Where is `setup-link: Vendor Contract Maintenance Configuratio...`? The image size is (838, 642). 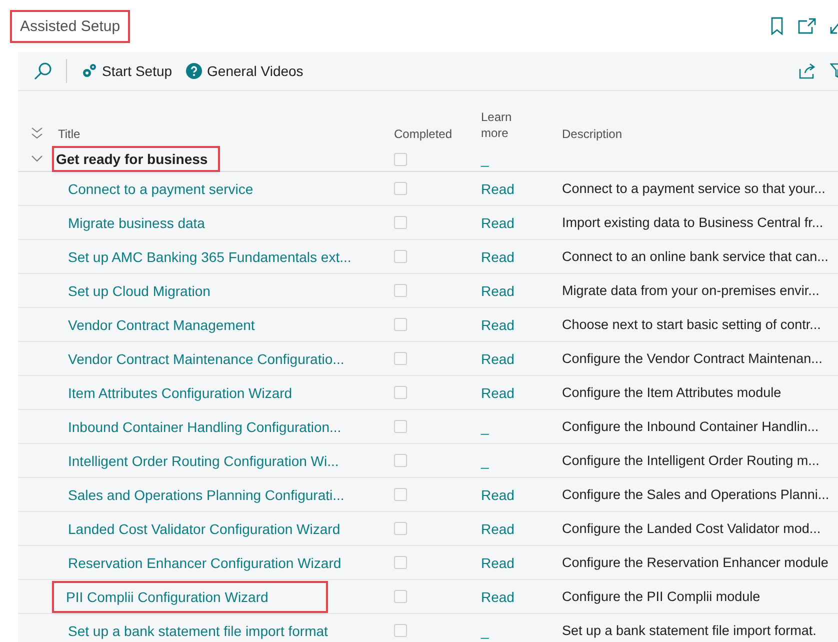
setup-link: Vendor Contract Maintenance Configuratio... is located at coordinates (206, 358).